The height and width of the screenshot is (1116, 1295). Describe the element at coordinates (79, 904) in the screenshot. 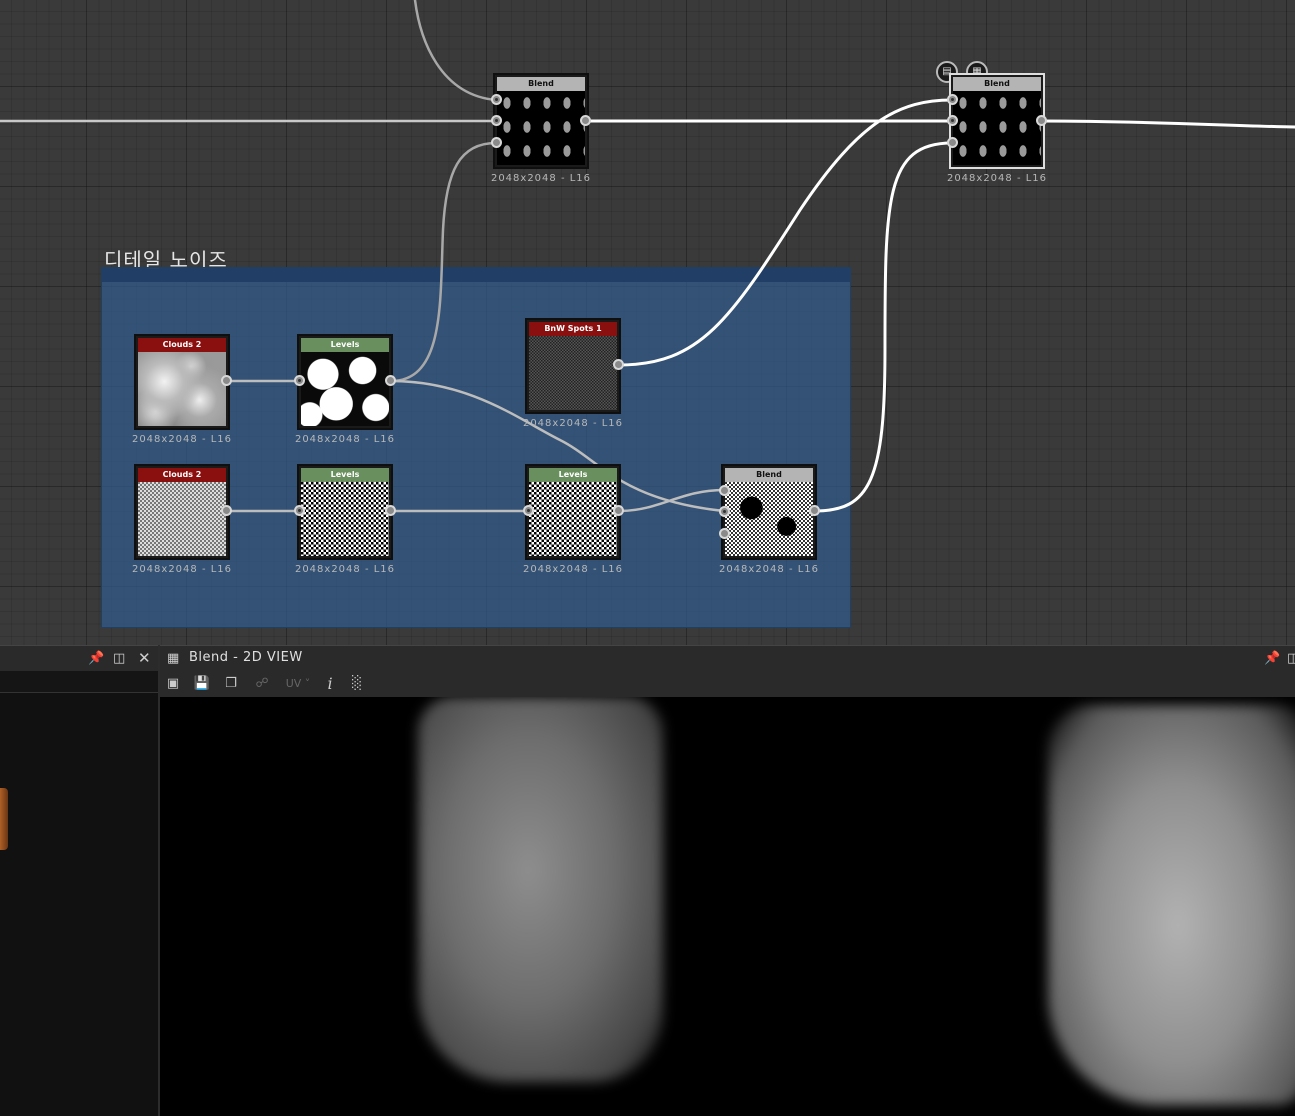

I see `3d-viewport` at that location.